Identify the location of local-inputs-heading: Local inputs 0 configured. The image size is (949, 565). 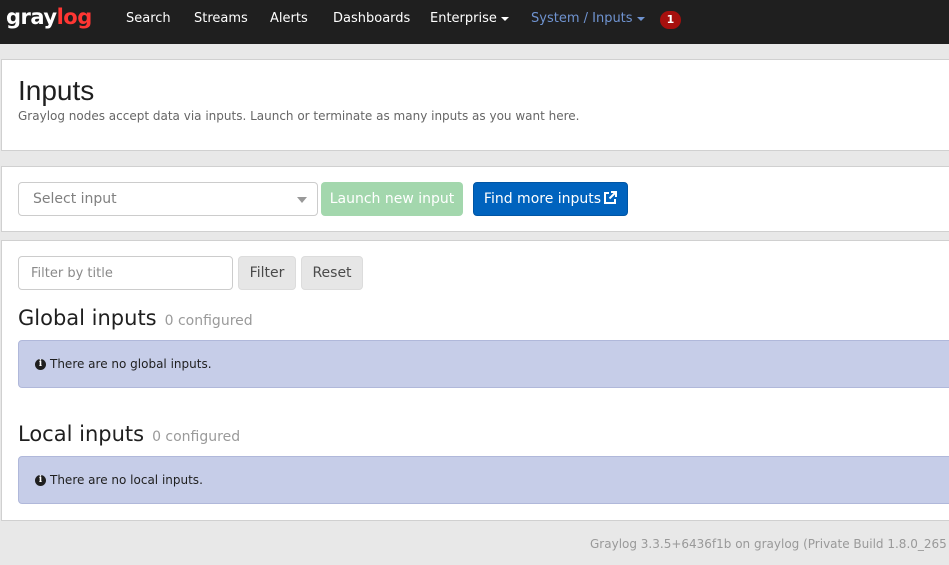
(129, 434).